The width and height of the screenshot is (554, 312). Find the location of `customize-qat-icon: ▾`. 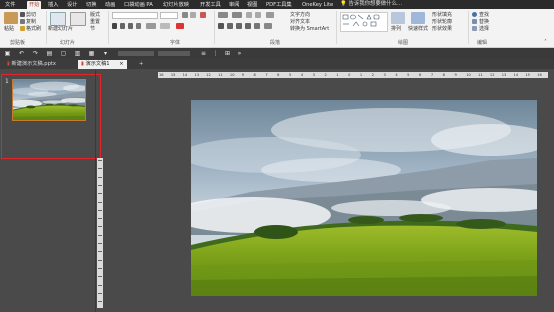

customize-qat-icon: ▾ is located at coordinates (105, 53).